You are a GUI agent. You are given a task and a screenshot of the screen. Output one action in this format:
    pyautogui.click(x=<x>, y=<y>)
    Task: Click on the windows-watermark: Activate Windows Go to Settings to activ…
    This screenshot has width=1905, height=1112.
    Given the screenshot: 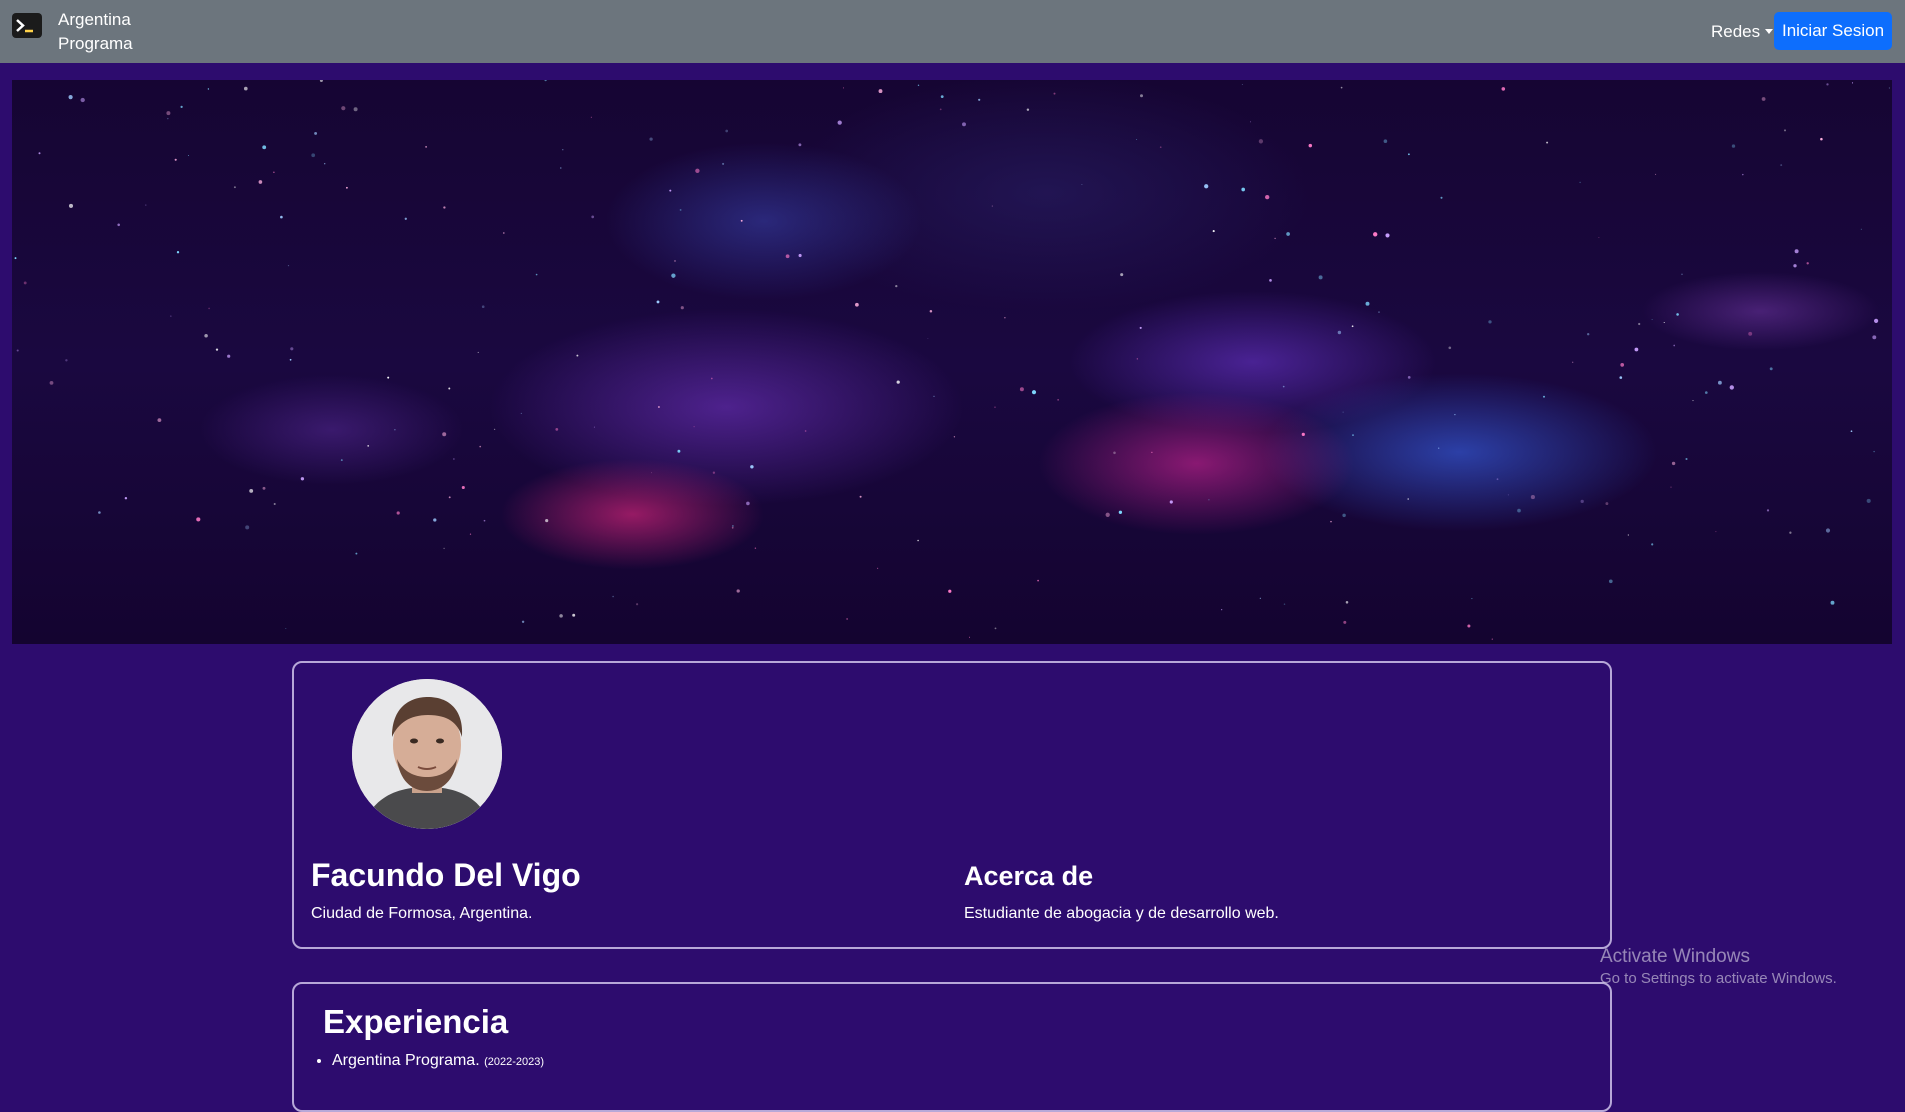 What is the action you would take?
    pyautogui.click(x=1718, y=967)
    